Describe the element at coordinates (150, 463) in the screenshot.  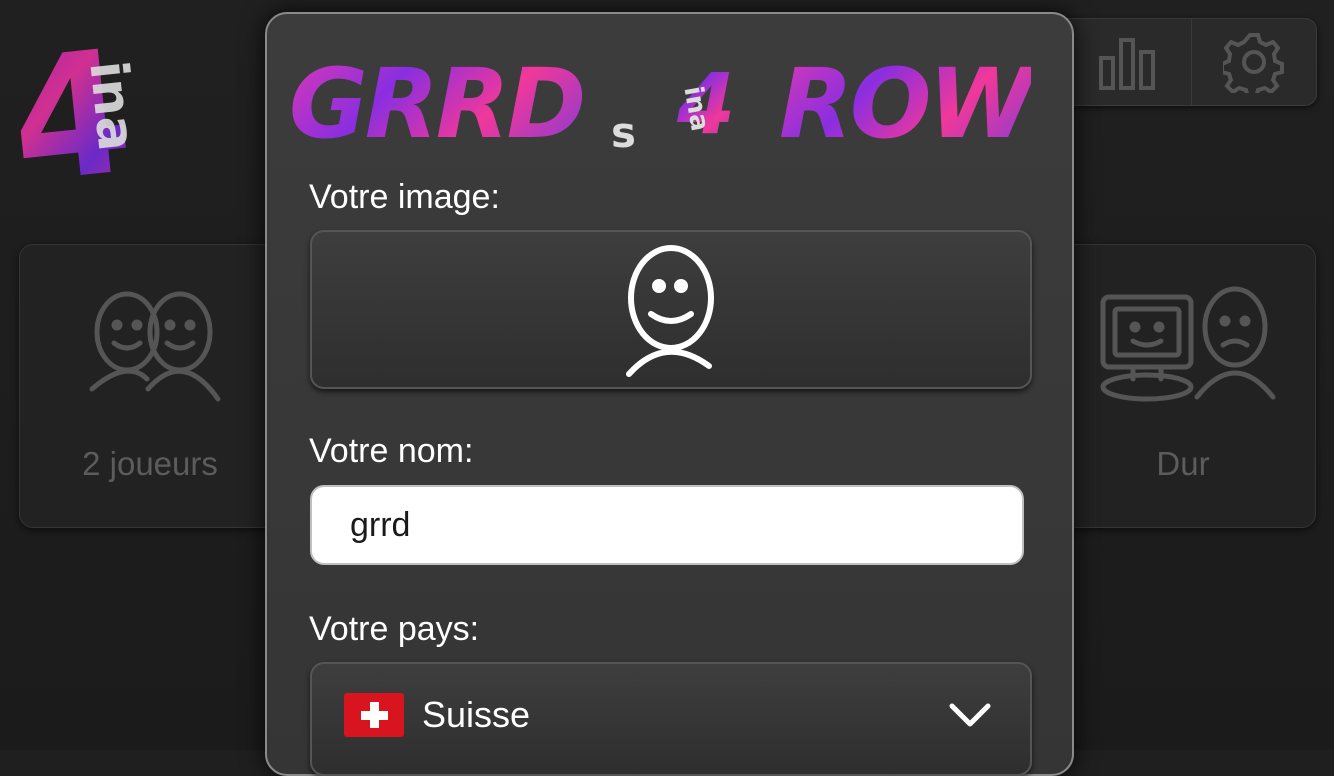
I see `mode-label-two-players: 2 joueurs` at that location.